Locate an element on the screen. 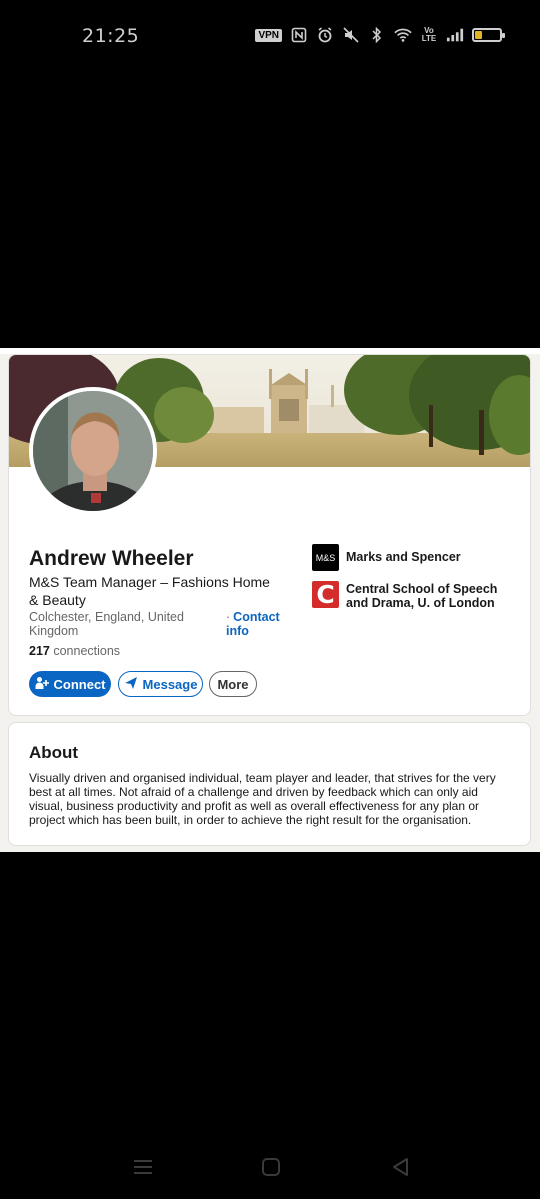 The width and height of the screenshot is (540, 1199). status-bar: 21:25 VPN Vo LTE is located at coordinates (270, 36).